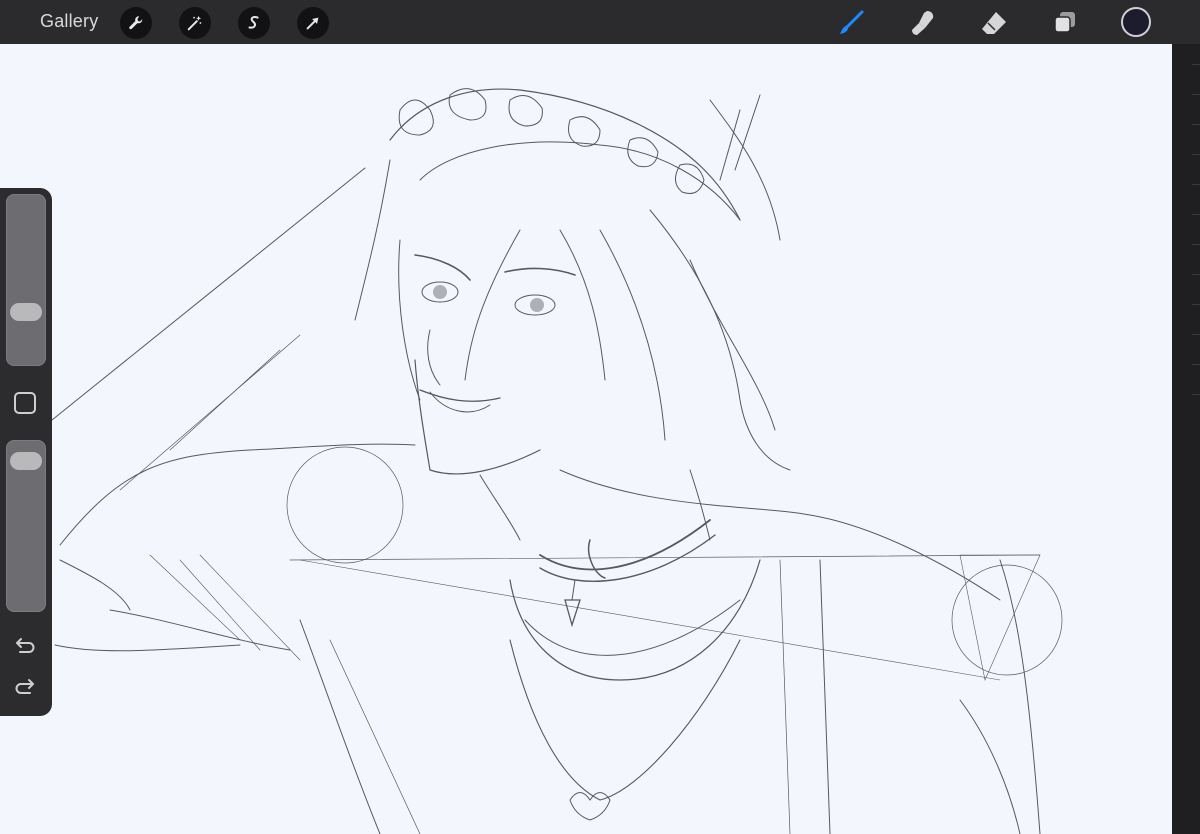 The image size is (1200, 834). I want to click on smudge-icon, so click(923, 23).